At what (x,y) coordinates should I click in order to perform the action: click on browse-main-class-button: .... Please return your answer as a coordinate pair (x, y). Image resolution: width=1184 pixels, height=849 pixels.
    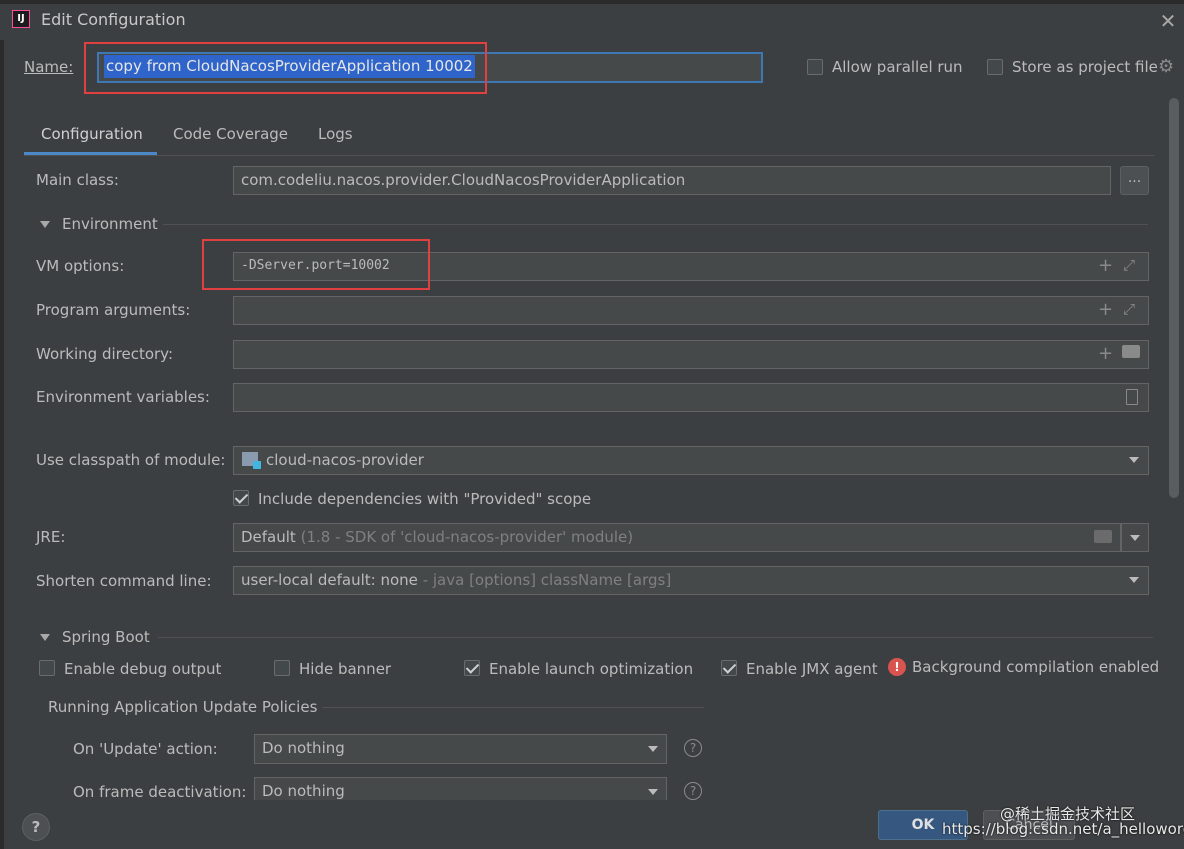
    Looking at the image, I should click on (1134, 180).